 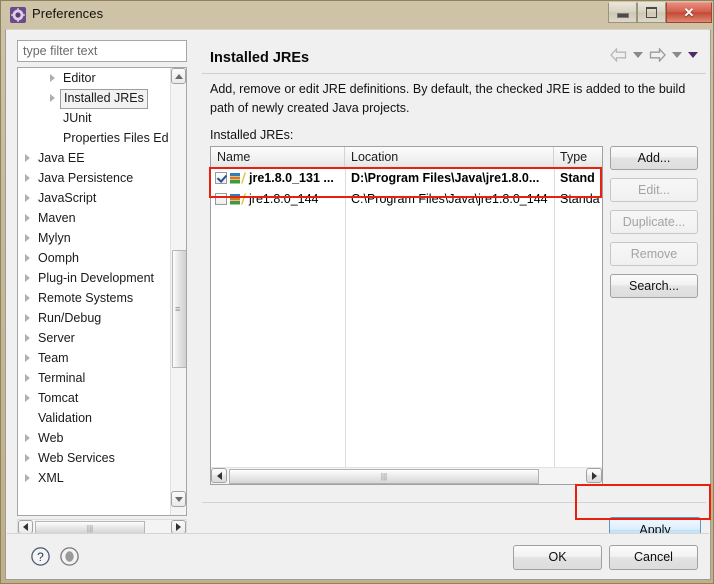 I want to click on forward-arrow-icon, so click(x=657, y=55).